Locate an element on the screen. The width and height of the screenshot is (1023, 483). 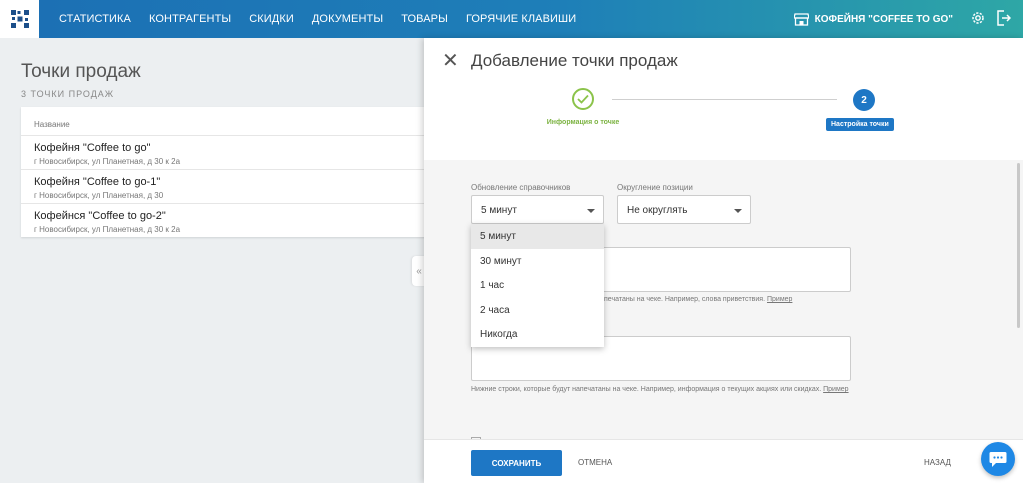
dropdown-option: Никогда is located at coordinates (537, 334).